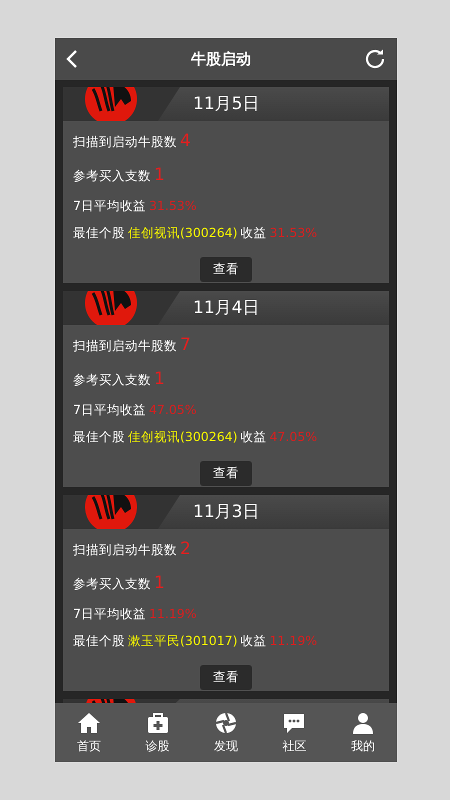  Describe the element at coordinates (89, 745) in the screenshot. I see `nav-tab: 首页` at that location.